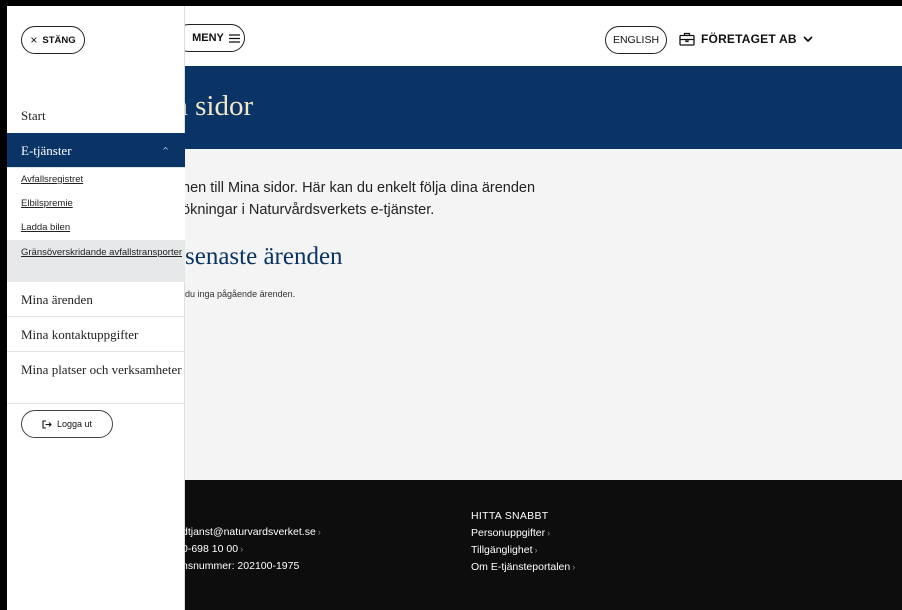 The image size is (902, 610). What do you see at coordinates (96, 204) in the screenshot?
I see `sub-item-elbilspremie: Elbilspremie` at bounding box center [96, 204].